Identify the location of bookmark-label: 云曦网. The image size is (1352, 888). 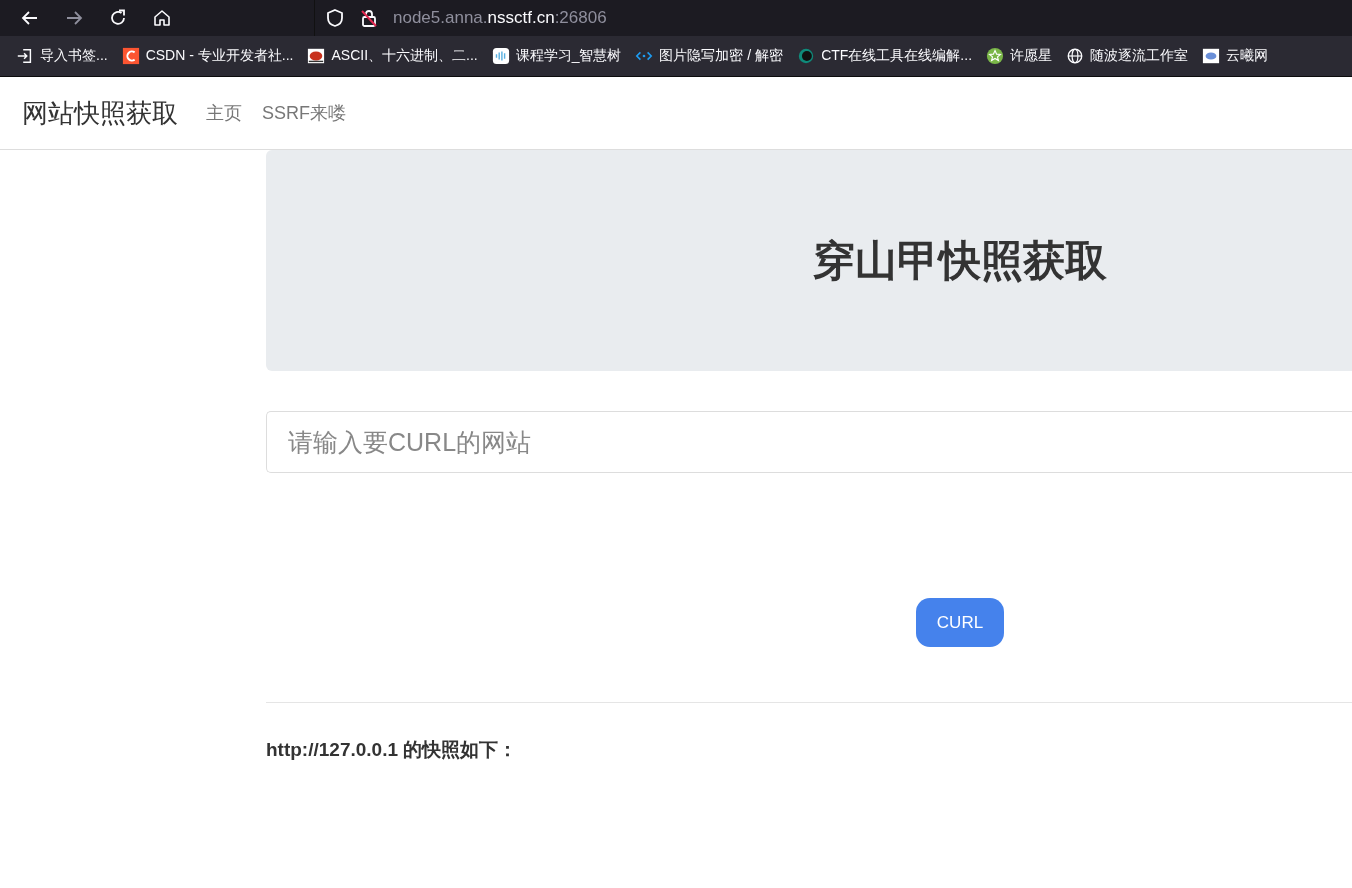
(1247, 56).